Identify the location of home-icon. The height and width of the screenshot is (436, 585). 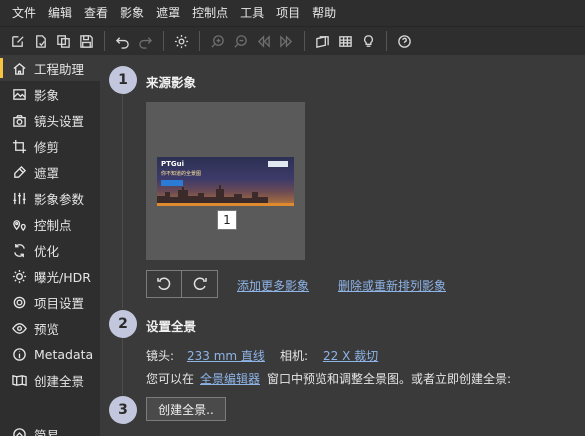
(19, 68).